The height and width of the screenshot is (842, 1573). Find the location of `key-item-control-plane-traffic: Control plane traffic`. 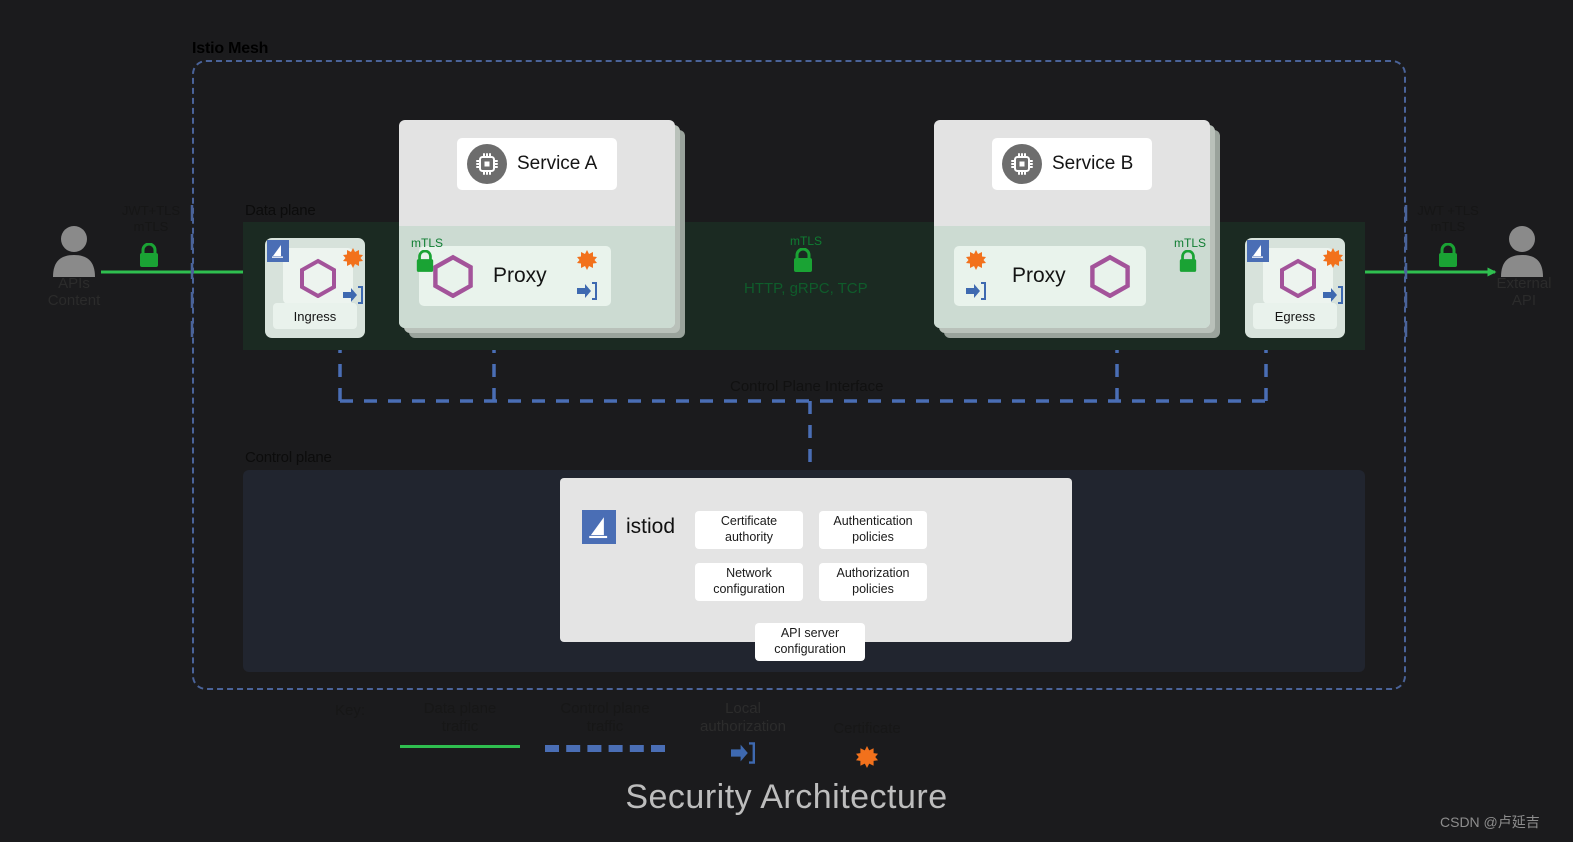

key-item-control-plane-traffic: Control plane traffic is located at coordinates (605, 726).